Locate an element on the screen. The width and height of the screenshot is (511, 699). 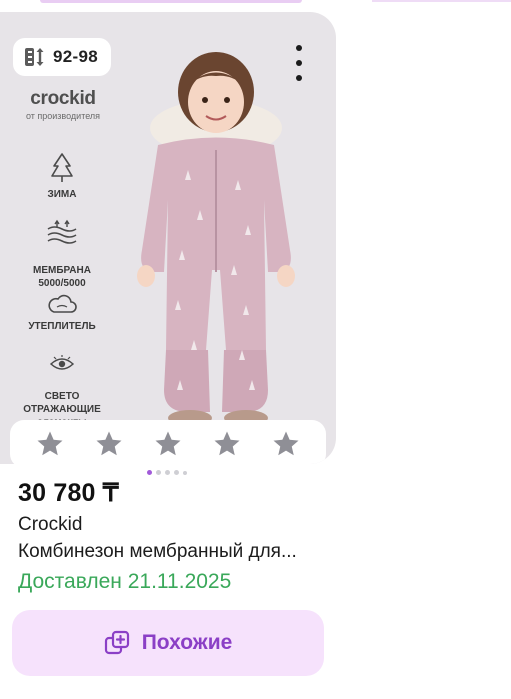
product-price: 30 780 ₸ is located at coordinates (68, 493).